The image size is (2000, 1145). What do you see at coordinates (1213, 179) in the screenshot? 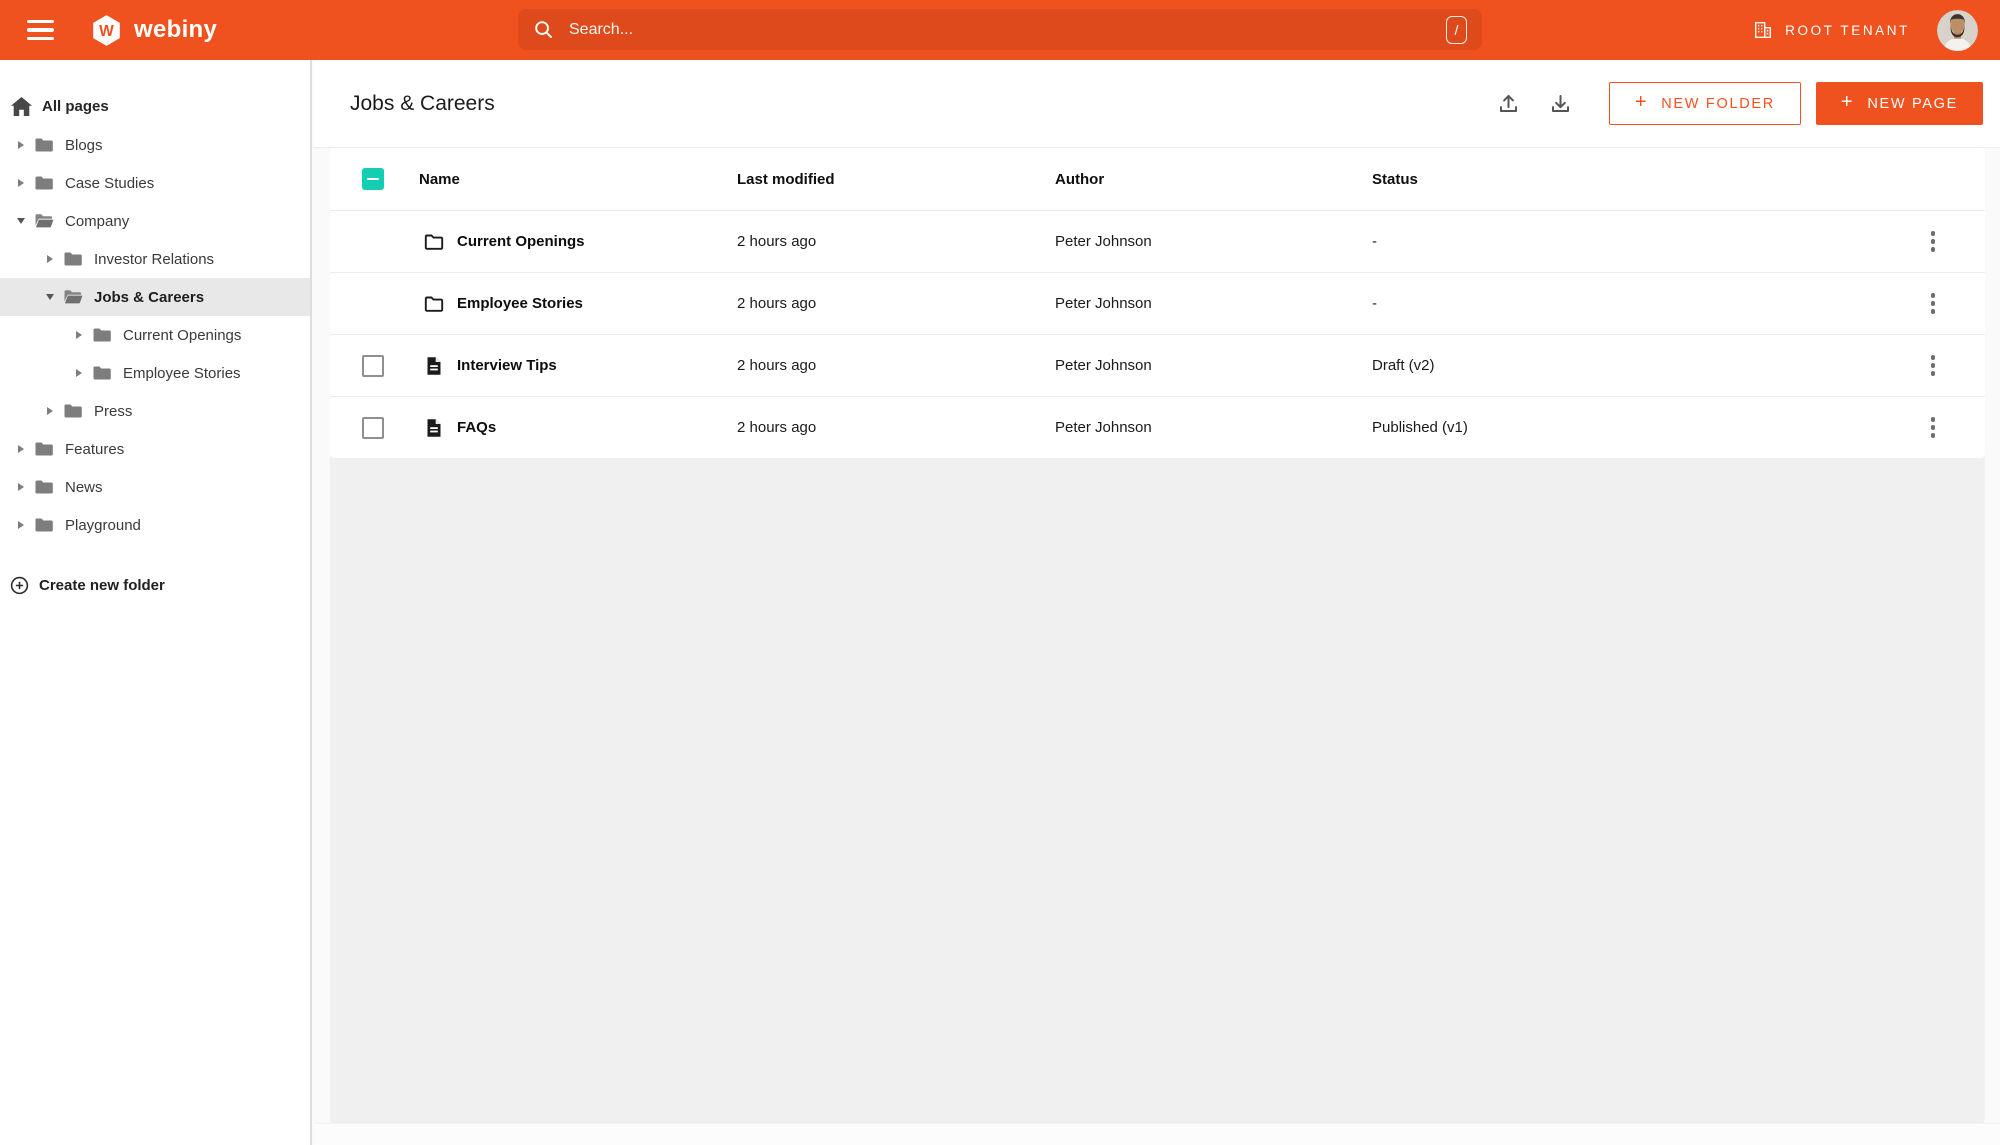
I see `column-header-author: Author` at bounding box center [1213, 179].